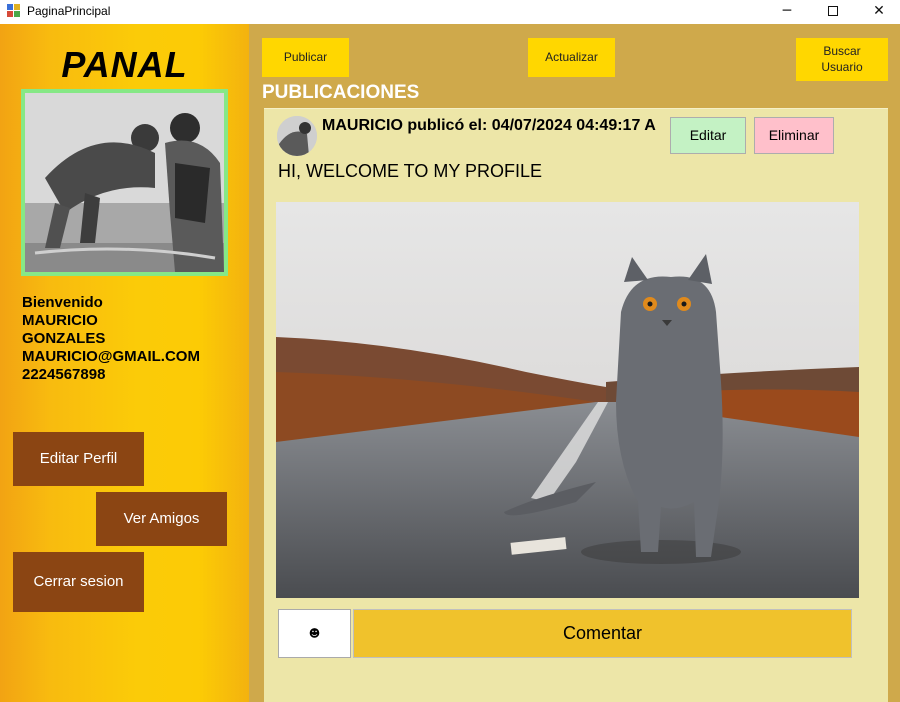  I want to click on brand-logo: PANAL, so click(124, 64).